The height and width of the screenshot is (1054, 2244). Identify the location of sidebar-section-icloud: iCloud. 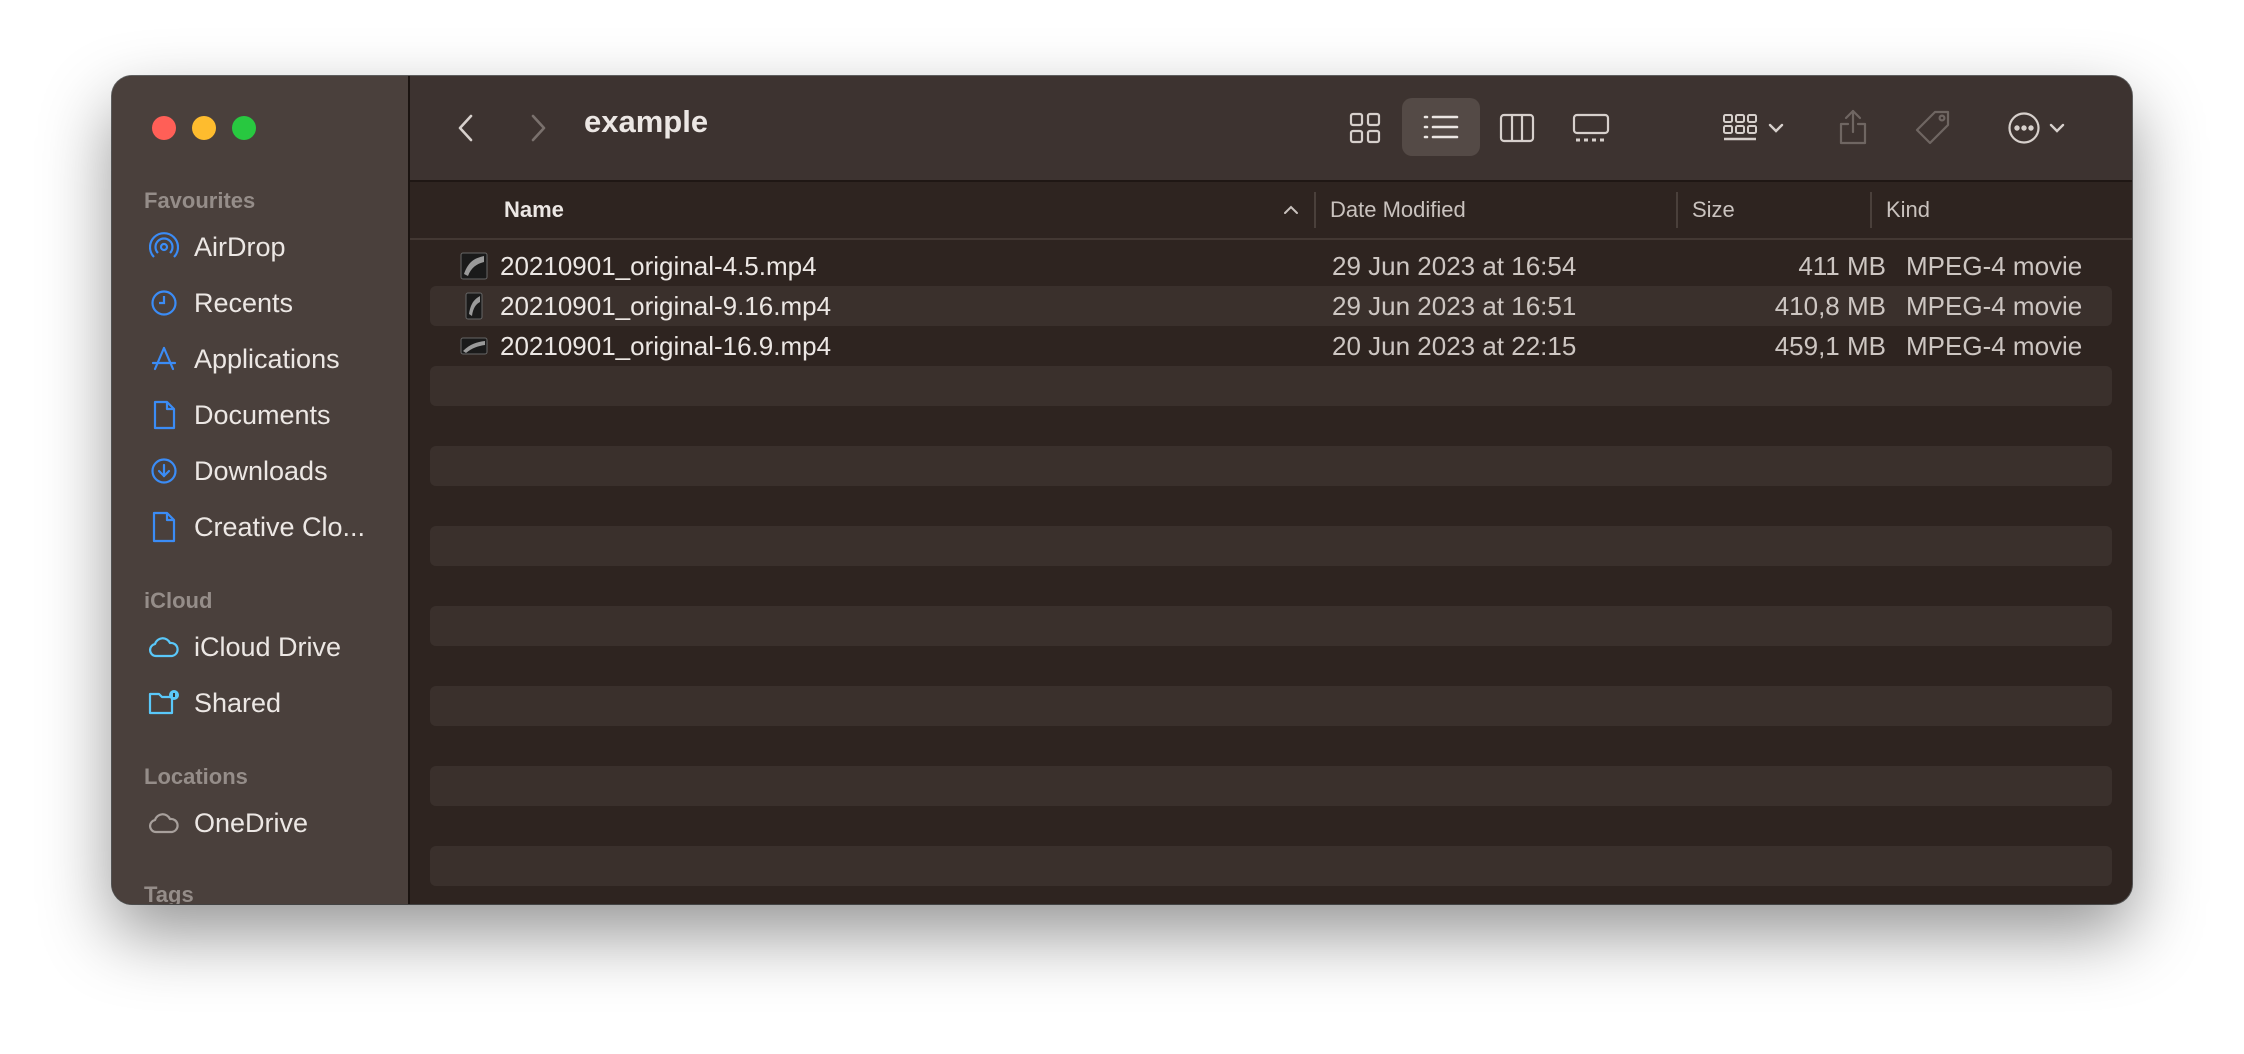
(178, 600).